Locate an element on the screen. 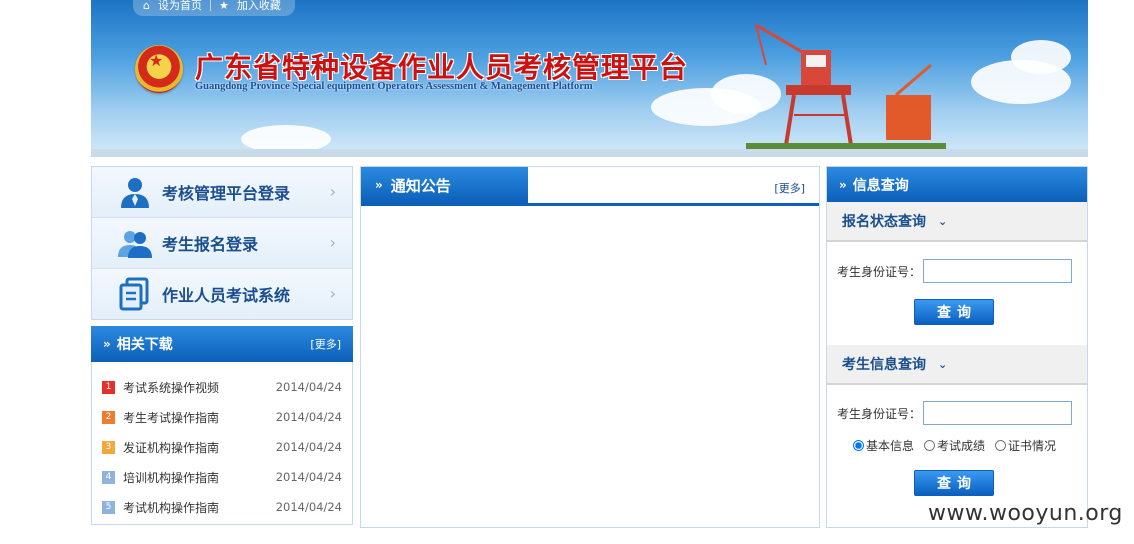 The width and height of the screenshot is (1134, 544). radio-label: 基本信息 is located at coordinates (890, 446).